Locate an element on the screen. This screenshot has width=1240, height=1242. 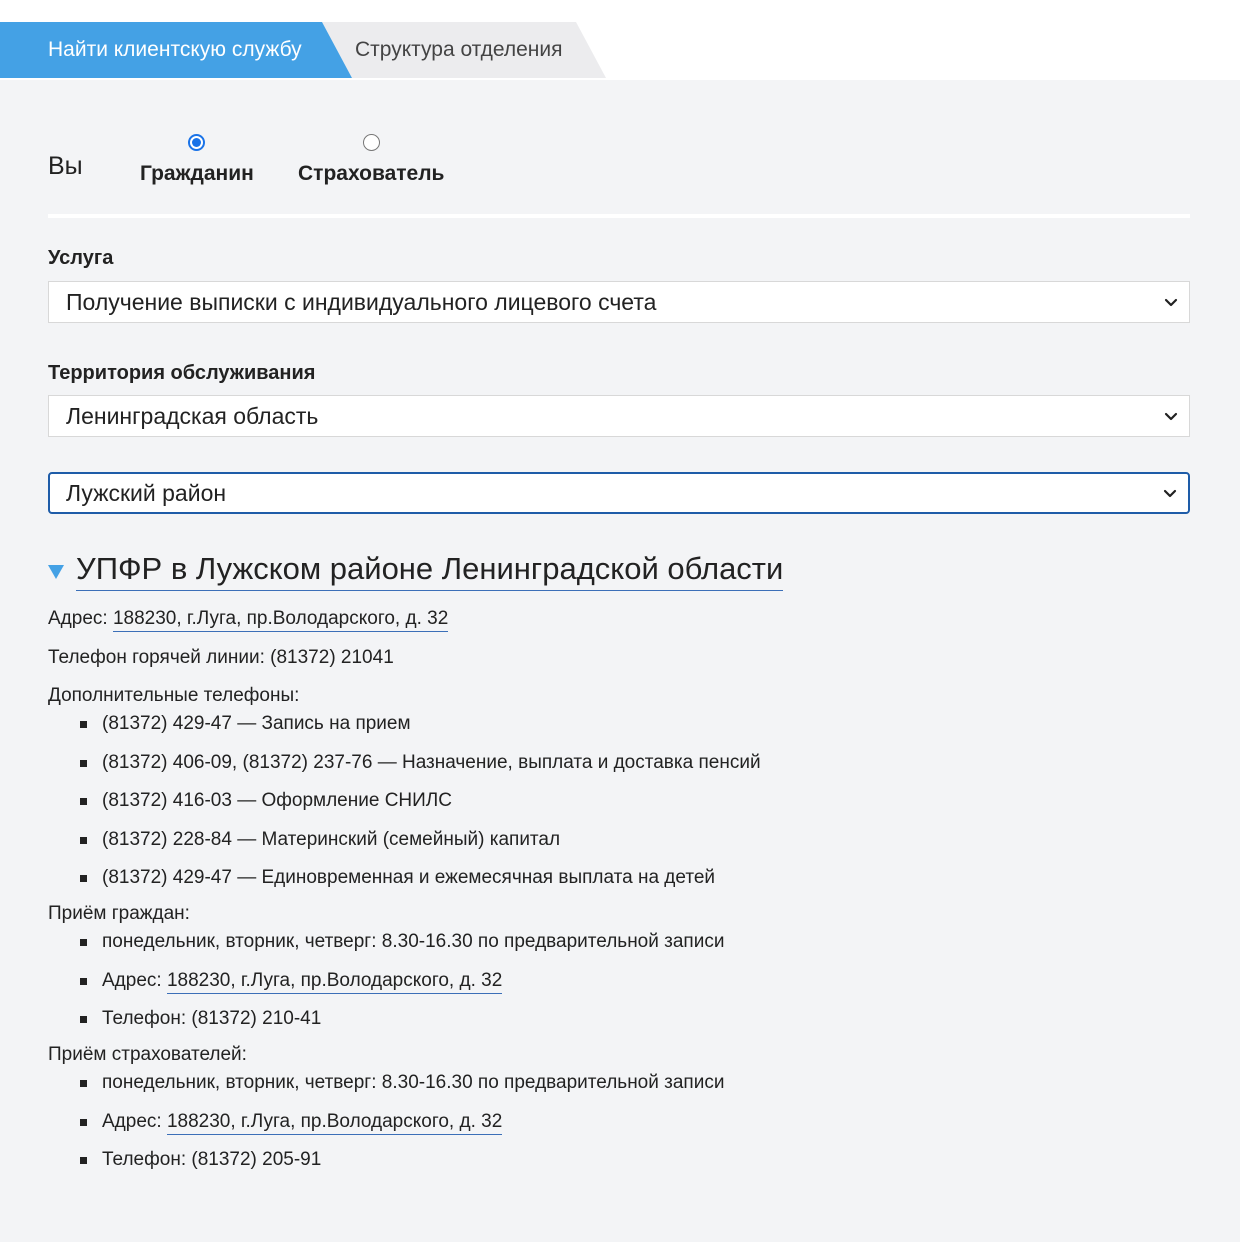
office-address-link: 188230, г.Луга, пр.Володарского, д. 32 is located at coordinates (280, 620).